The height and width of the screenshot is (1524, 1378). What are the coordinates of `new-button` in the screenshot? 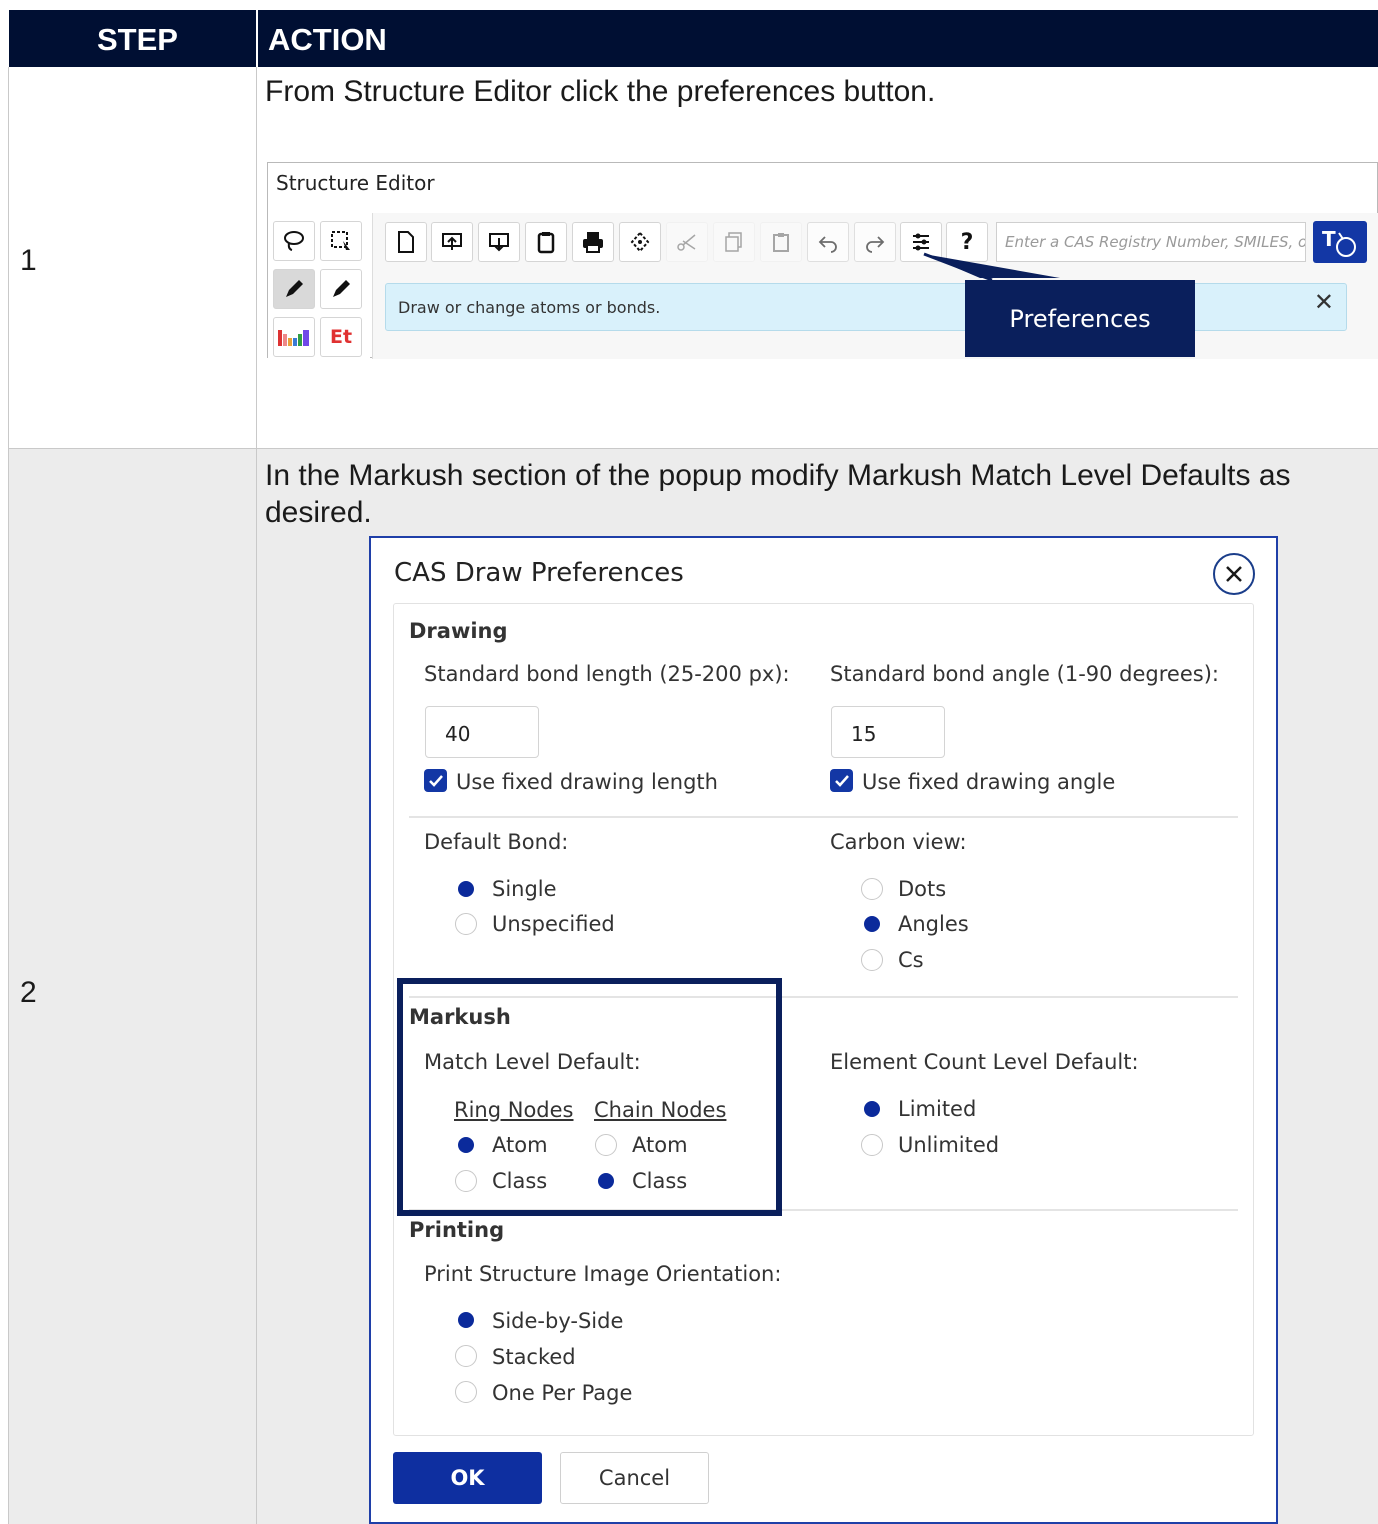 It's located at (406, 242).